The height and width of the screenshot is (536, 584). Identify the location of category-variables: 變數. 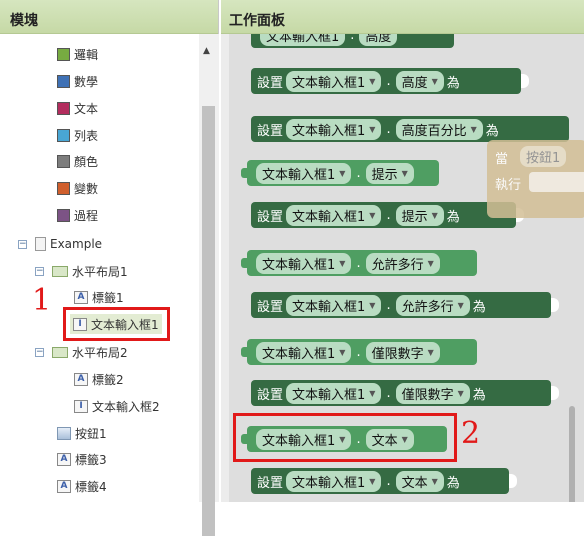
(77, 188).